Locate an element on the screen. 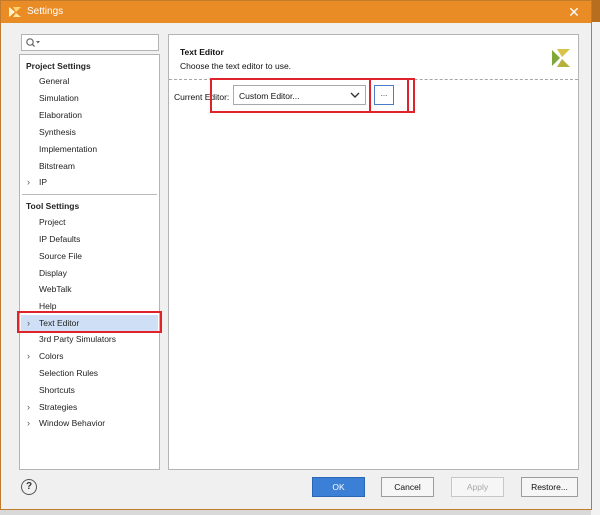 The width and height of the screenshot is (600, 515). chevron-down-icon is located at coordinates (355, 95).